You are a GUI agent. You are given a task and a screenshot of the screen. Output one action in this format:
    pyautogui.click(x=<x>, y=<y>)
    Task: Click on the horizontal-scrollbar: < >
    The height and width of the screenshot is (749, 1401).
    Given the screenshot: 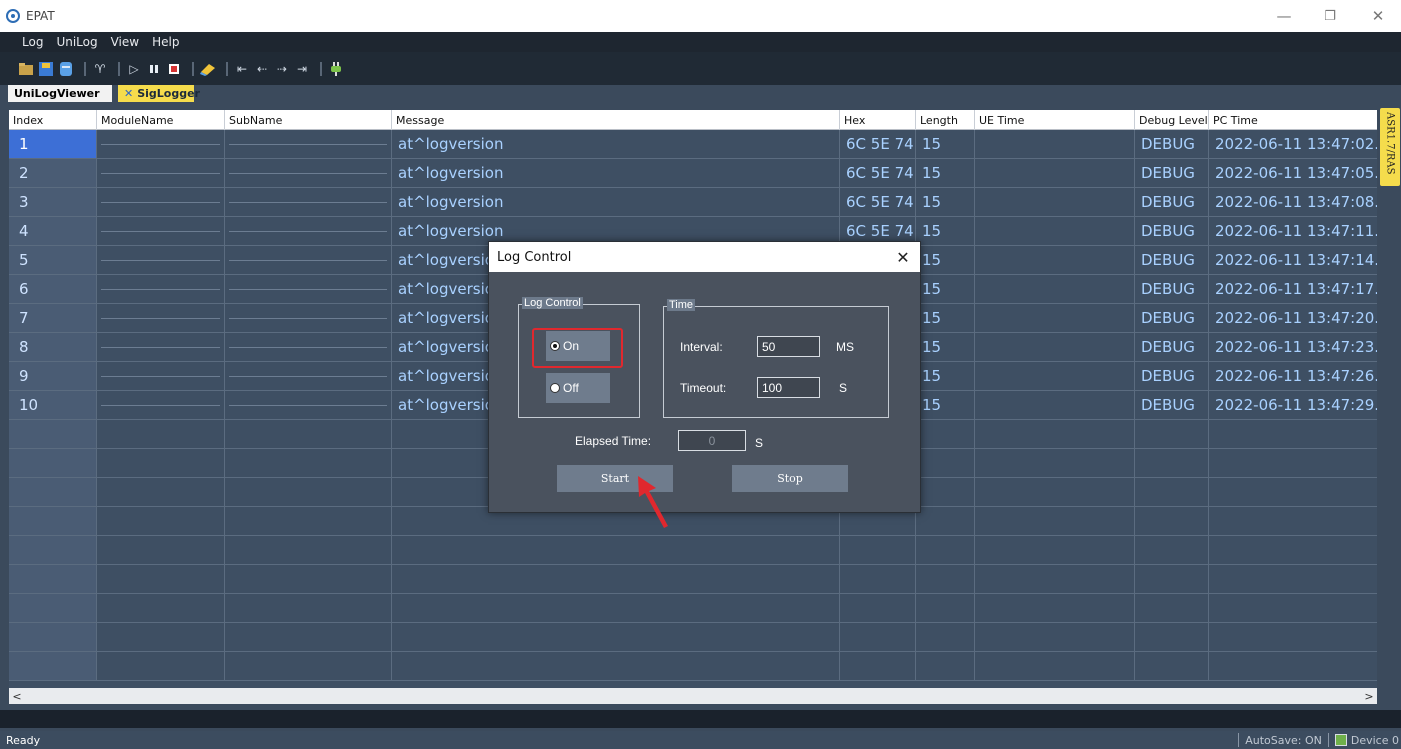 What is the action you would take?
    pyautogui.click(x=693, y=696)
    